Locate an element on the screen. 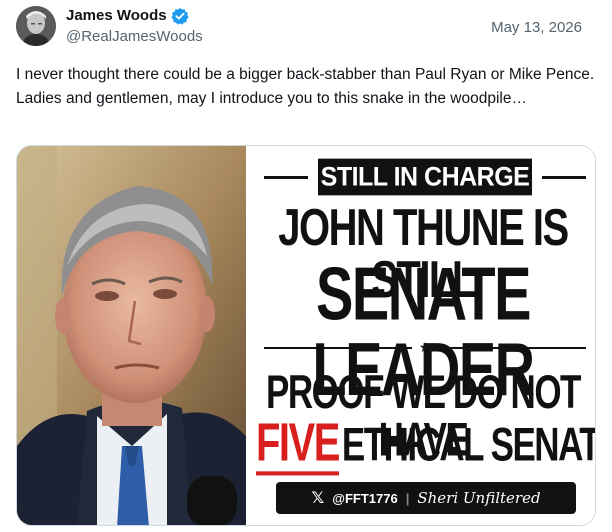 The image size is (612, 532). banner-label: STILL IN CHARGE is located at coordinates (425, 177).